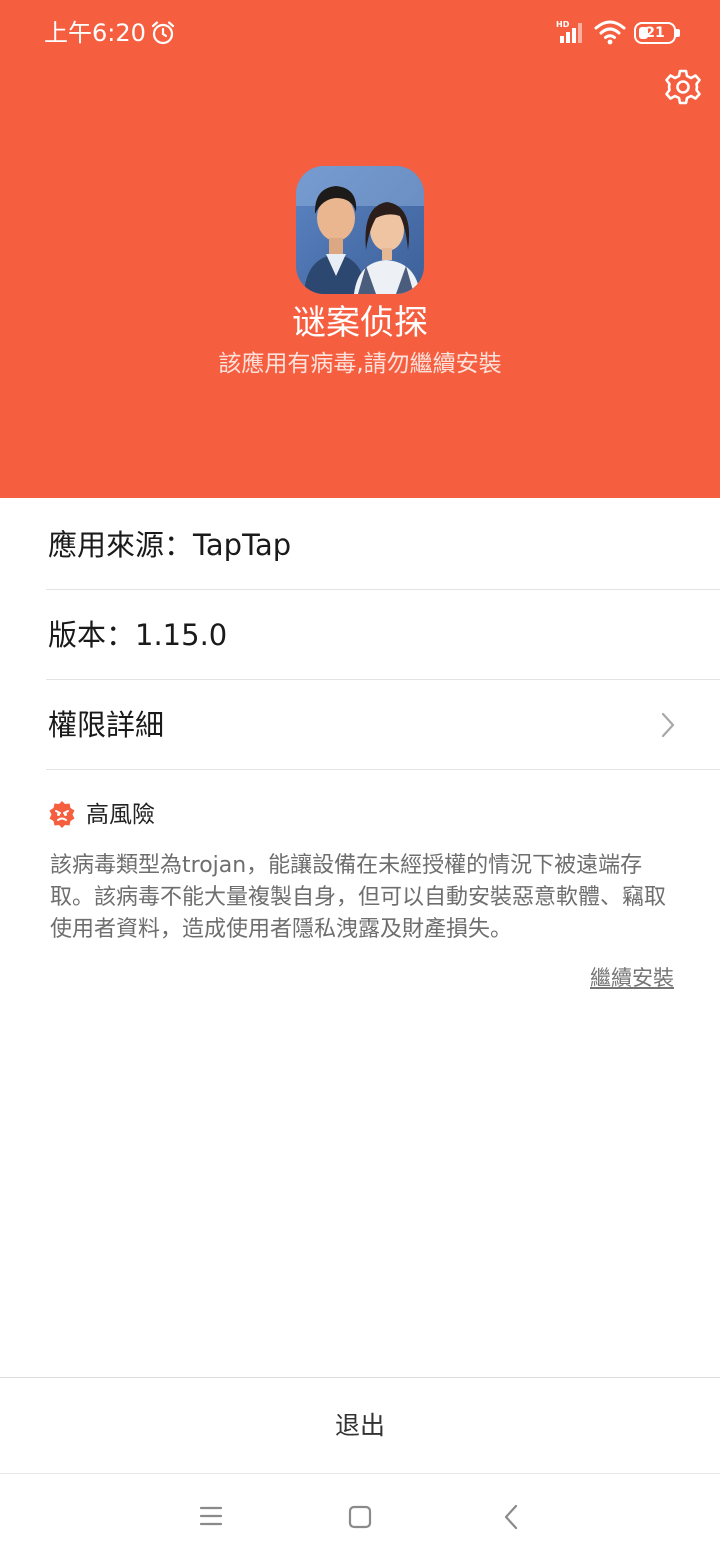 The height and width of the screenshot is (1560, 720). What do you see at coordinates (383, 545) in the screenshot?
I see `app-source-row: 應用來源：TapTap` at bounding box center [383, 545].